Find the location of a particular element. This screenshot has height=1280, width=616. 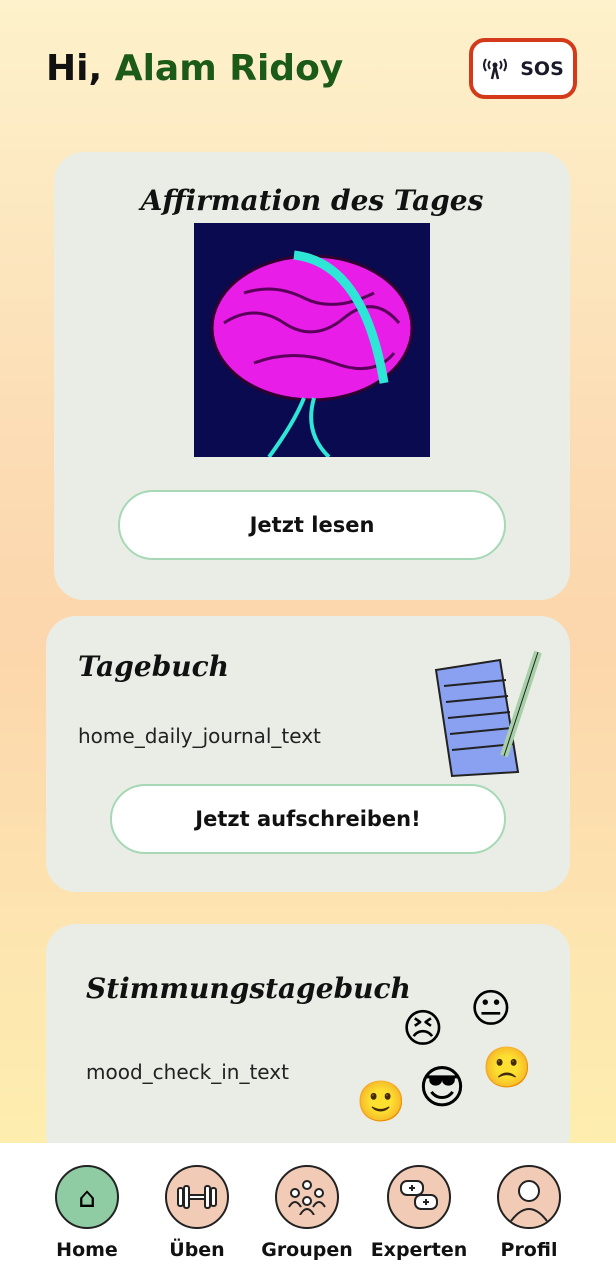

nav-groups: Groupen is located at coordinates (307, 1213).